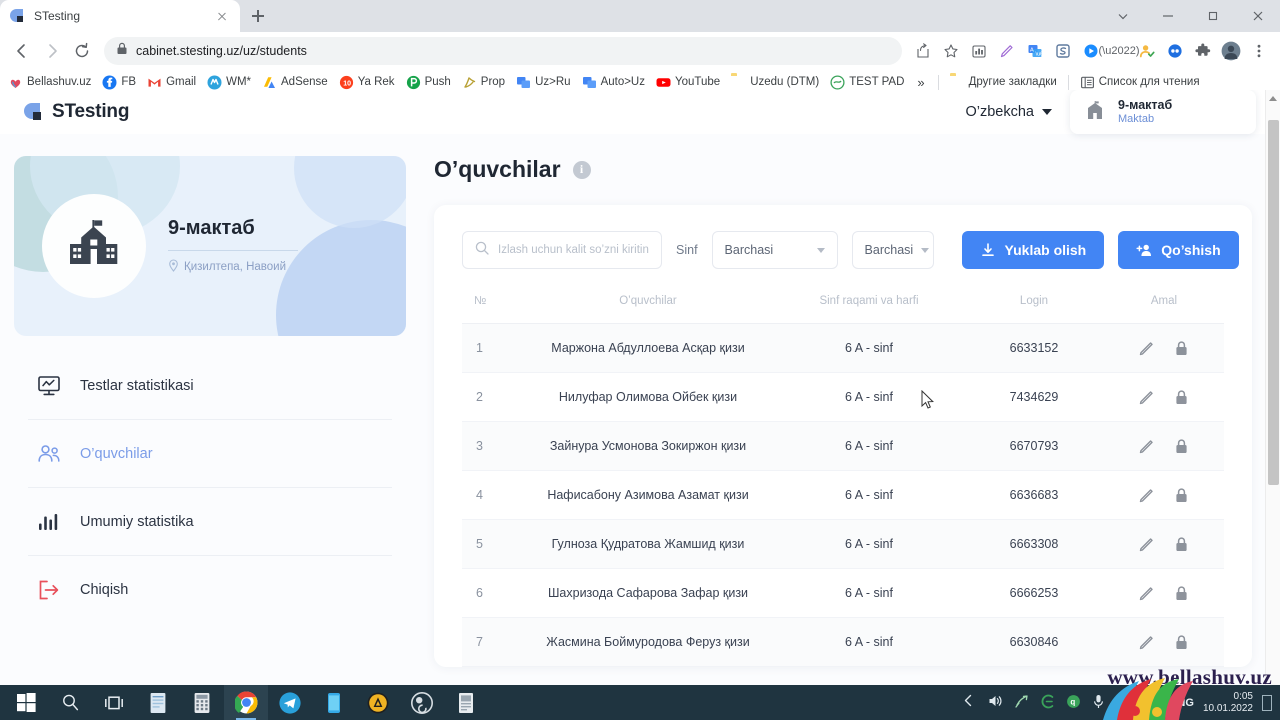 Image resolution: width=1280 pixels, height=720 pixels. What do you see at coordinates (210, 454) in the screenshot?
I see `sidebar-item-oquvchilar: O’quvchilar` at bounding box center [210, 454].